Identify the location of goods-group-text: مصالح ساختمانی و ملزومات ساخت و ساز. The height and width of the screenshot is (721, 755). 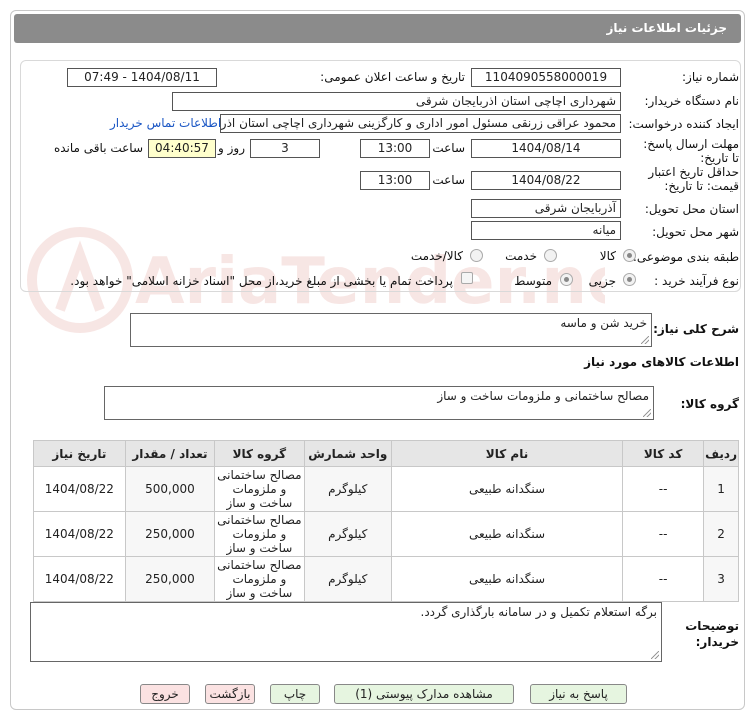
(543, 396).